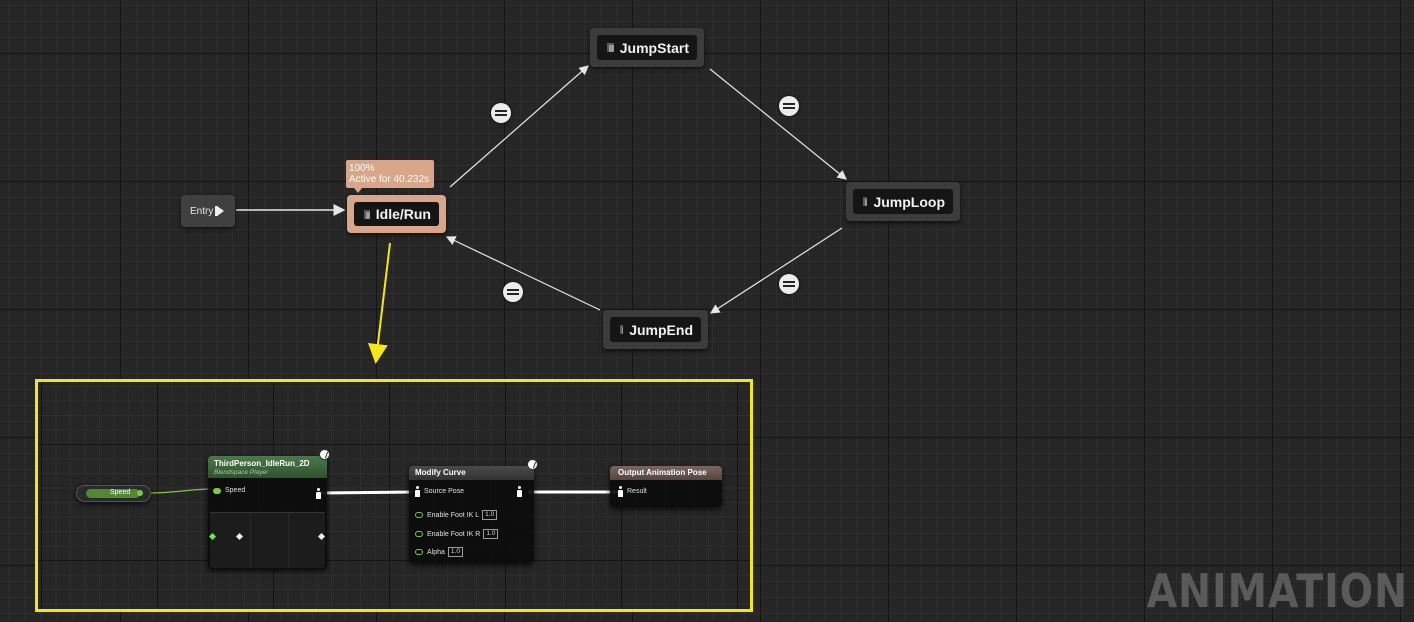  What do you see at coordinates (661, 329) in the screenshot?
I see `state-label: JumpEnd` at bounding box center [661, 329].